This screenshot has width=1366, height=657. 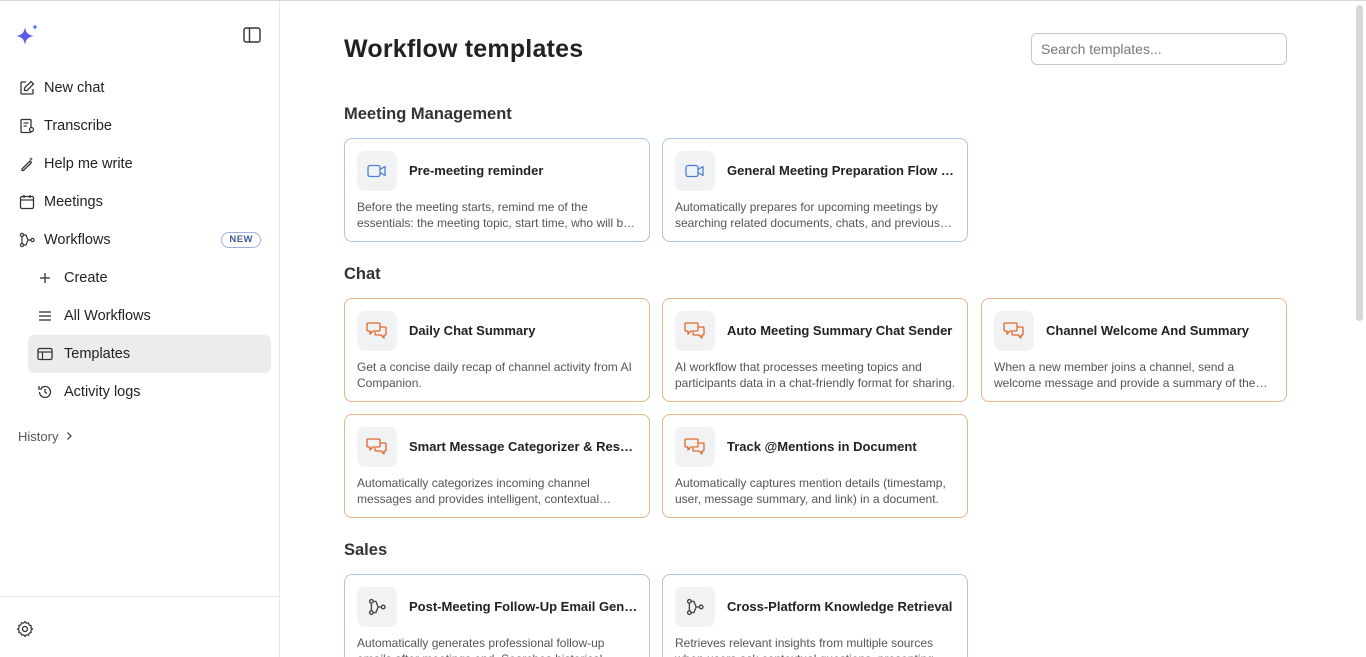 I want to click on sidebar-item-label: All Workflows, so click(x=107, y=316).